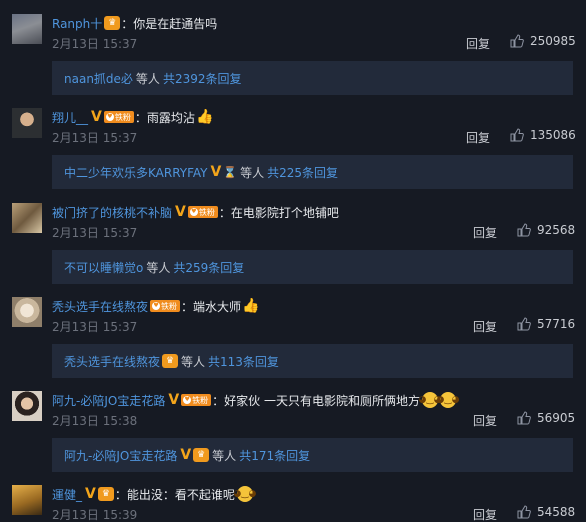 The image size is (586, 522). Describe the element at coordinates (164, 117) in the screenshot. I see `comment-text: ：雨露均沾` at that location.